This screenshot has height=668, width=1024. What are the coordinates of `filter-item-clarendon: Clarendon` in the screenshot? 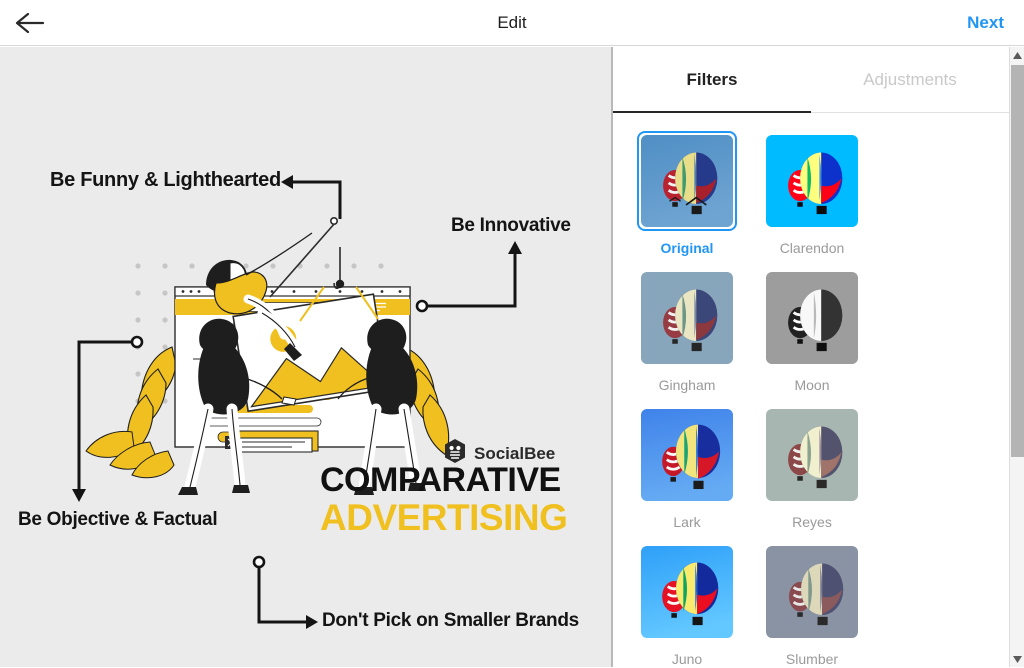 It's located at (812, 193).